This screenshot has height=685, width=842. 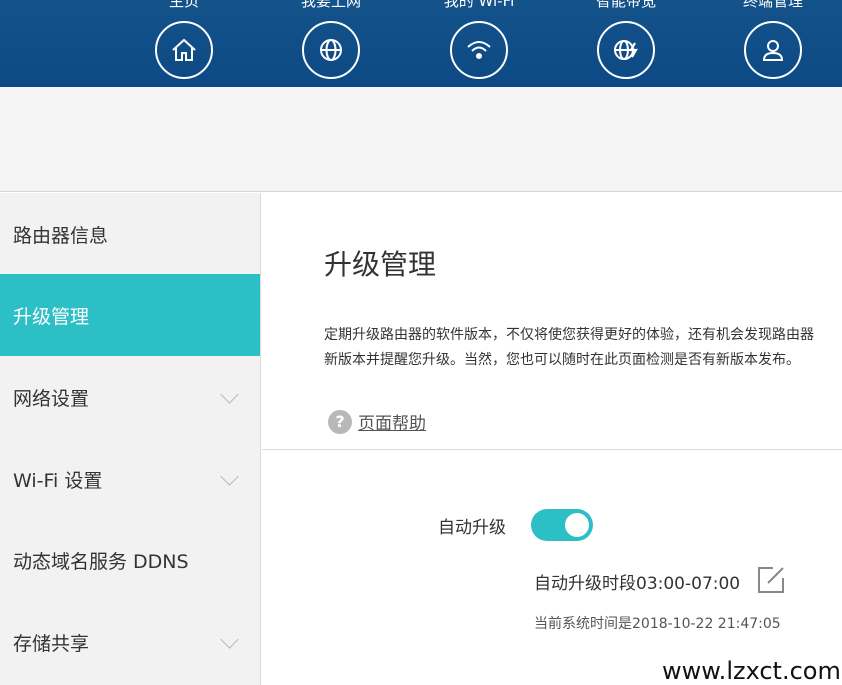 I want to click on description-line: 新版本并提醒您升级。当然，您也可以随时在此页面检测是否有新版本发布。, so click(x=562, y=360).